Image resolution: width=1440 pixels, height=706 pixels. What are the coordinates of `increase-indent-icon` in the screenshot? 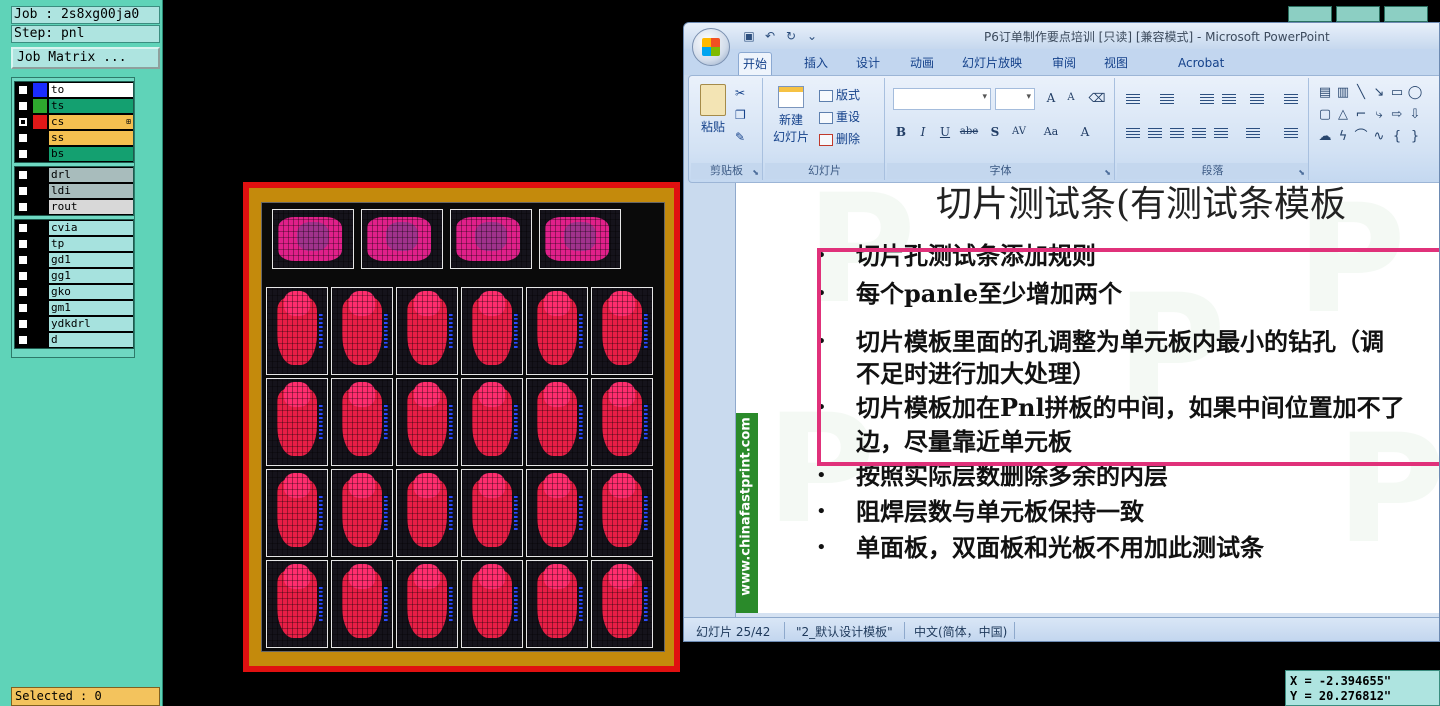 It's located at (1229, 98).